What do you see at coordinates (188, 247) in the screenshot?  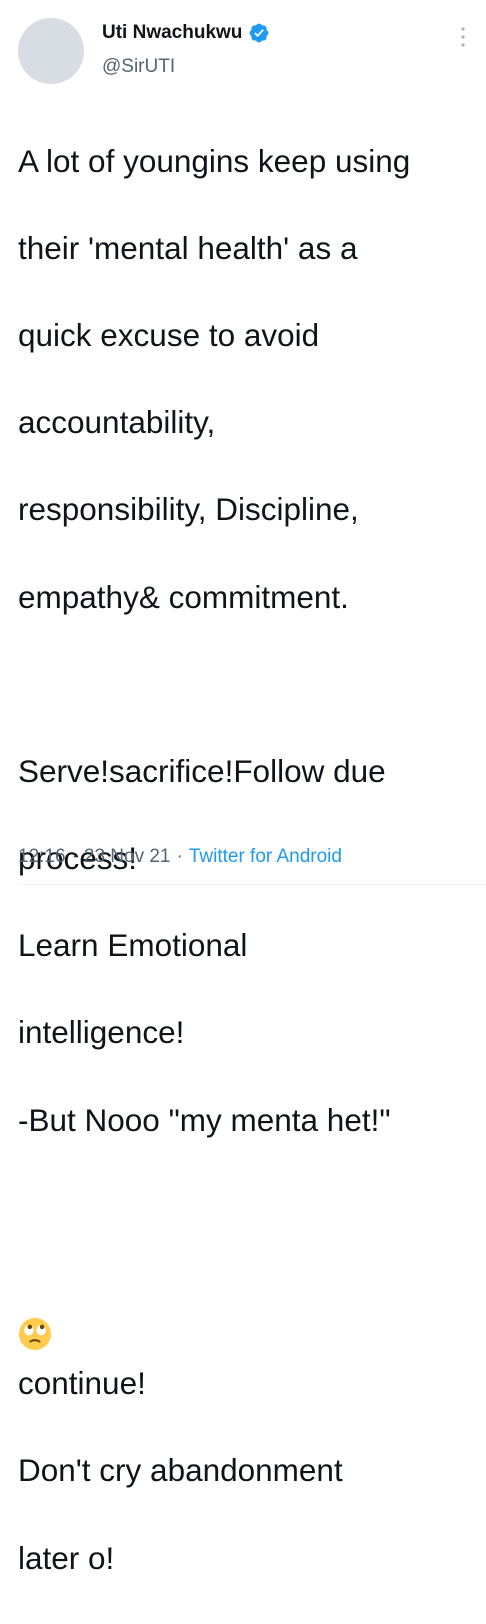 I see `tweet-line: their 'mental health' as a` at bounding box center [188, 247].